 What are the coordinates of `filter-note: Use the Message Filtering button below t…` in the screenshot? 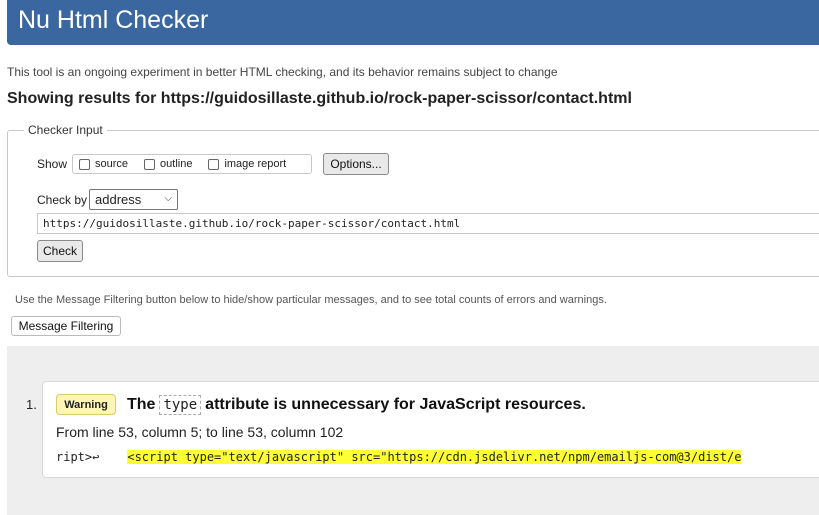 It's located at (311, 300).